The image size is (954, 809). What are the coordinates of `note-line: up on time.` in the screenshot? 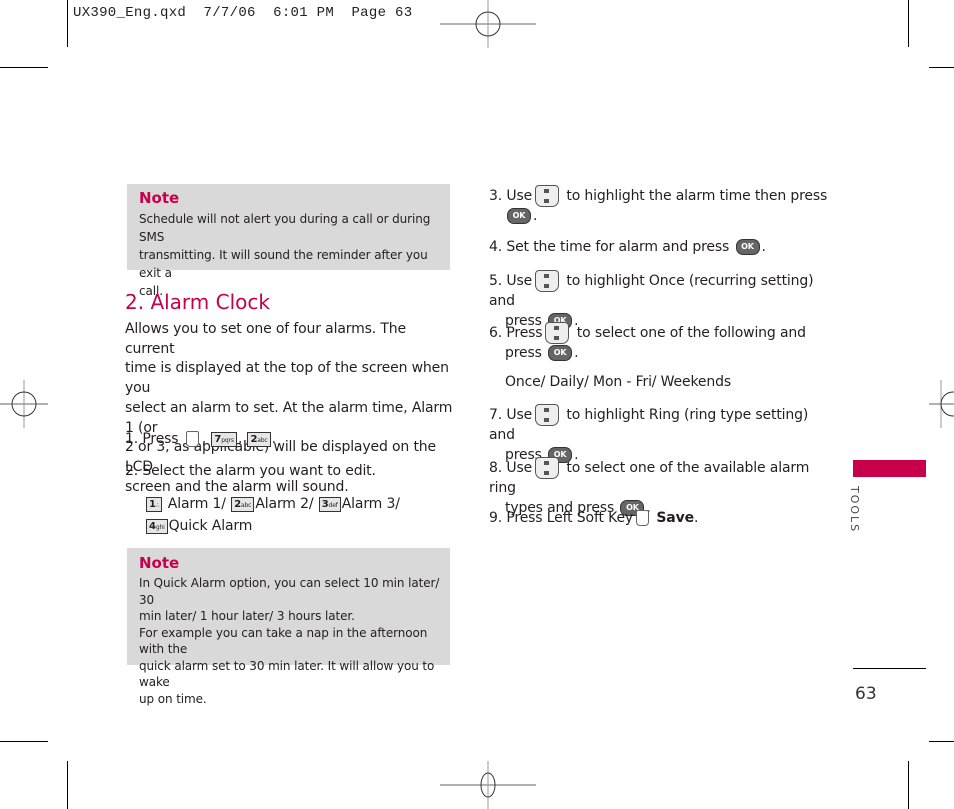 It's located at (173, 698).